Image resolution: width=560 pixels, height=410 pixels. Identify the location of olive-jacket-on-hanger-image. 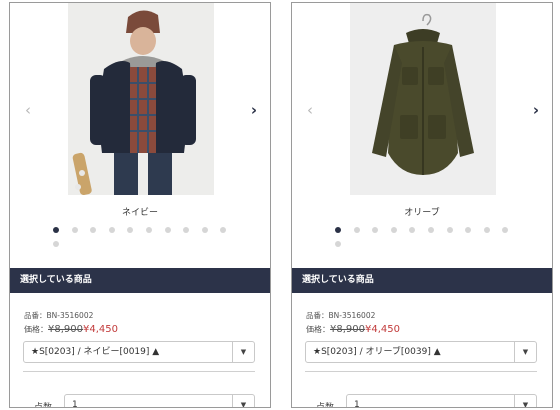
(423, 99).